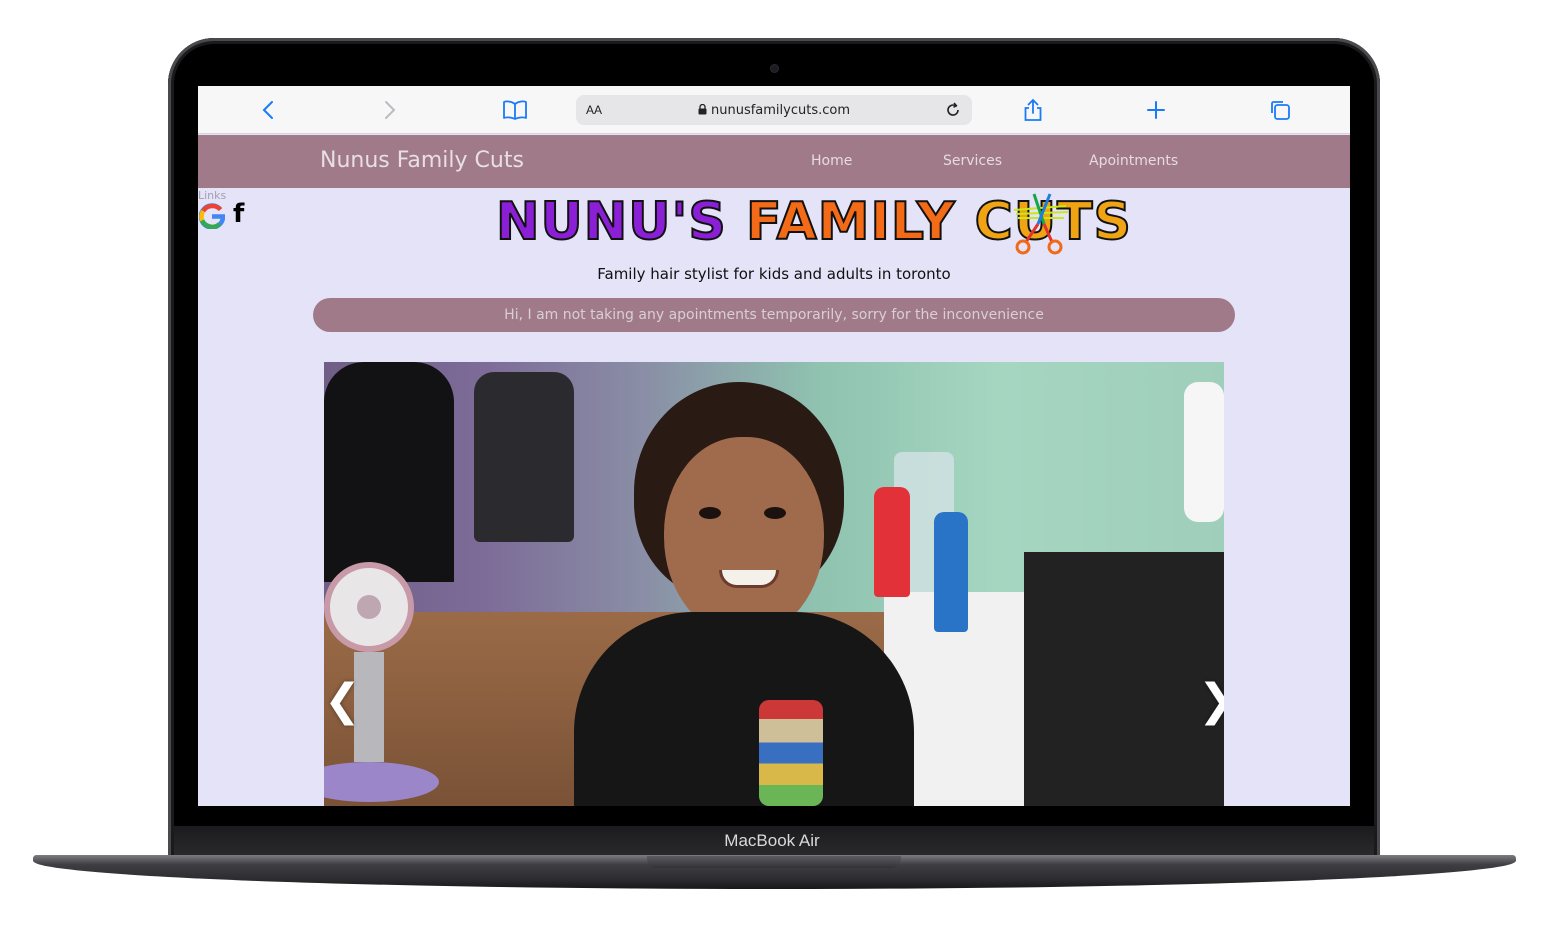 Image resolution: width=1544 pixels, height=926 pixels. Describe the element at coordinates (389, 472) in the screenshot. I see `slide-person-background` at that location.